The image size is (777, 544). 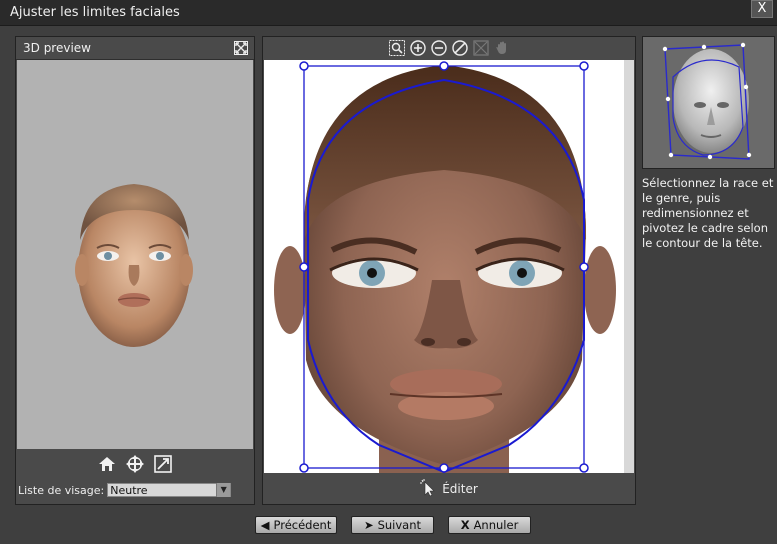 I want to click on close-button: X, so click(x=762, y=9).